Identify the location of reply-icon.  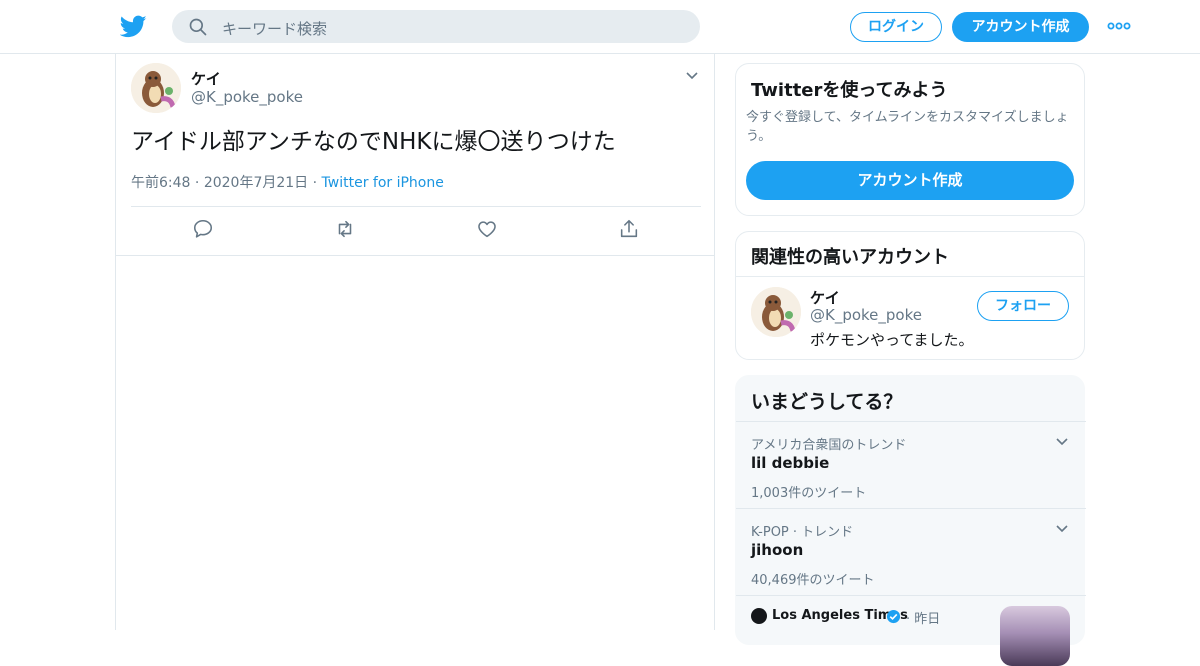
(203, 229).